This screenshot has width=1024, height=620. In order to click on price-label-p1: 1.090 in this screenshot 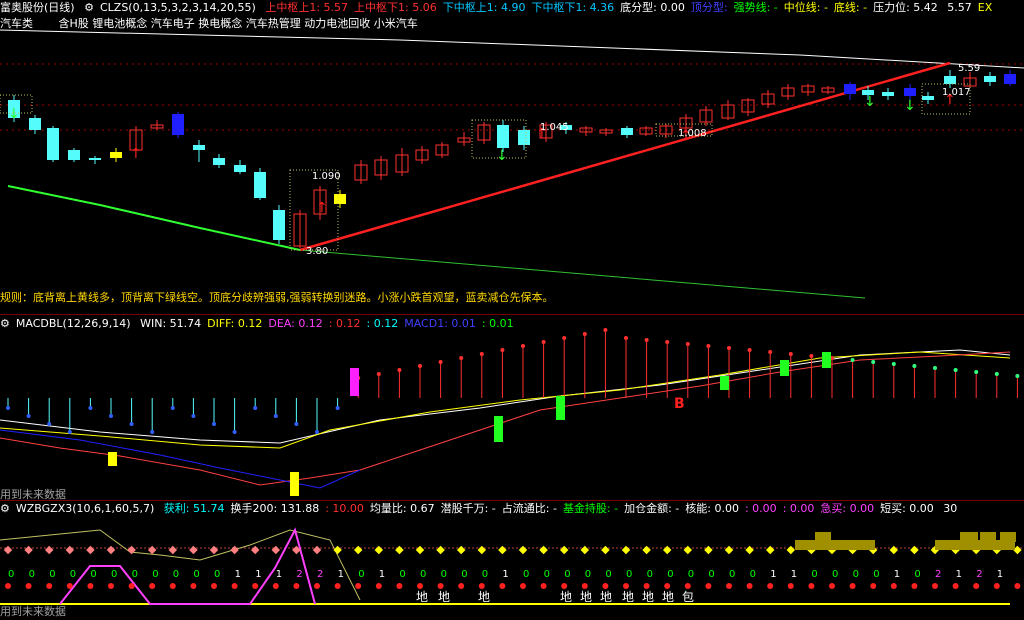, I will do `click(326, 176)`.